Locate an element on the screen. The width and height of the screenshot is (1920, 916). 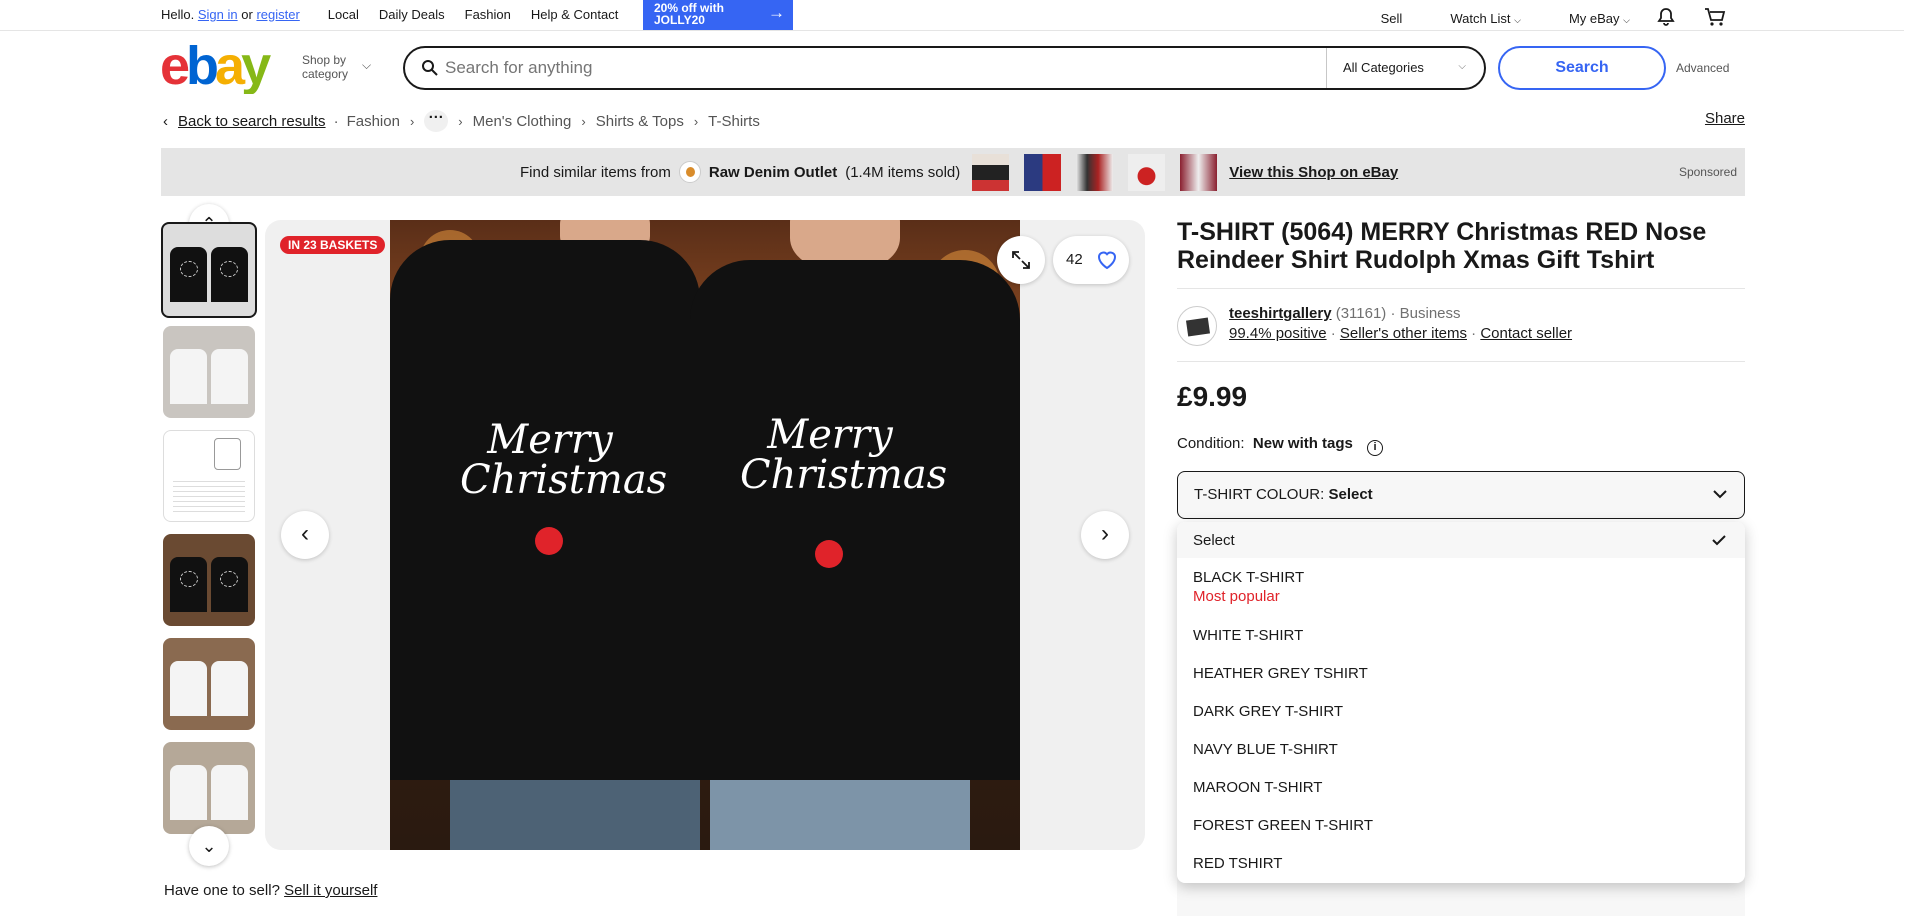
bell-icon is located at coordinates (1666, 18).